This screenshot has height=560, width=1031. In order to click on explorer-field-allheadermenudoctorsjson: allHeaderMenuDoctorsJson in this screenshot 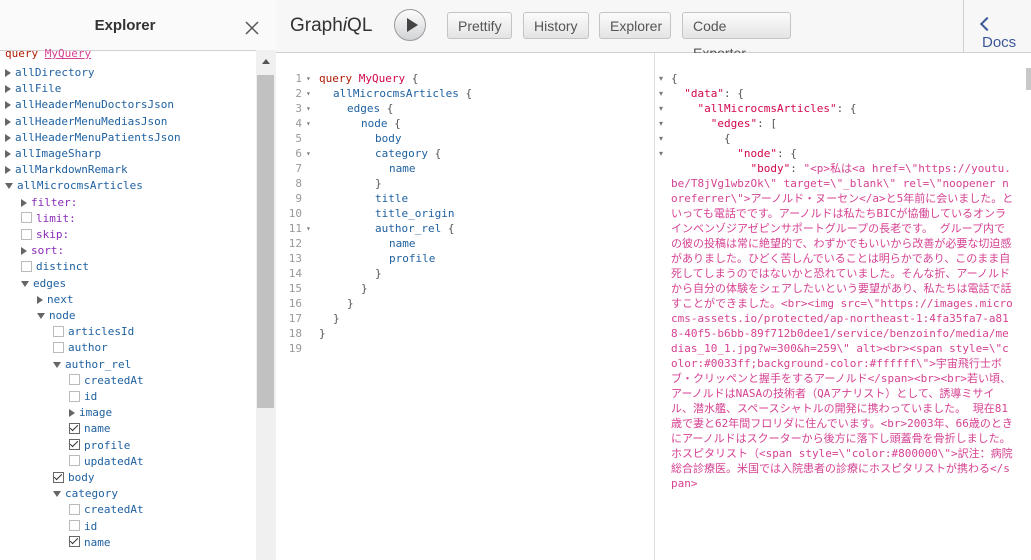, I will do `click(89, 105)`.